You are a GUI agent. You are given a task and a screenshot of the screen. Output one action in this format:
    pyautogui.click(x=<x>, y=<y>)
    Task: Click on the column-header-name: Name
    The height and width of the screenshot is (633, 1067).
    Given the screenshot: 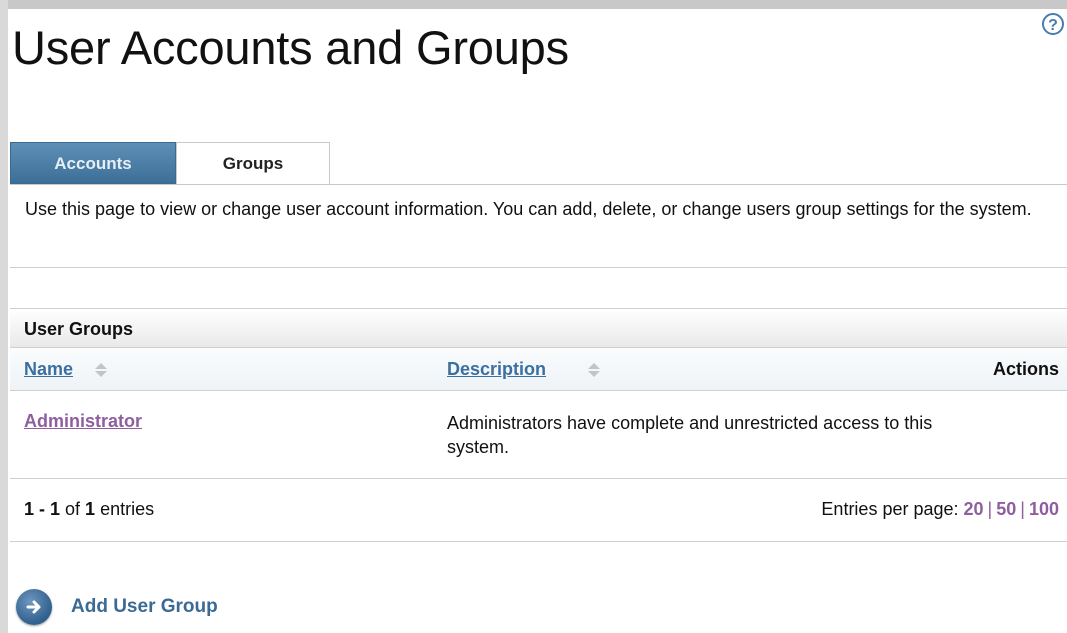 What is the action you would take?
    pyautogui.click(x=48, y=369)
    